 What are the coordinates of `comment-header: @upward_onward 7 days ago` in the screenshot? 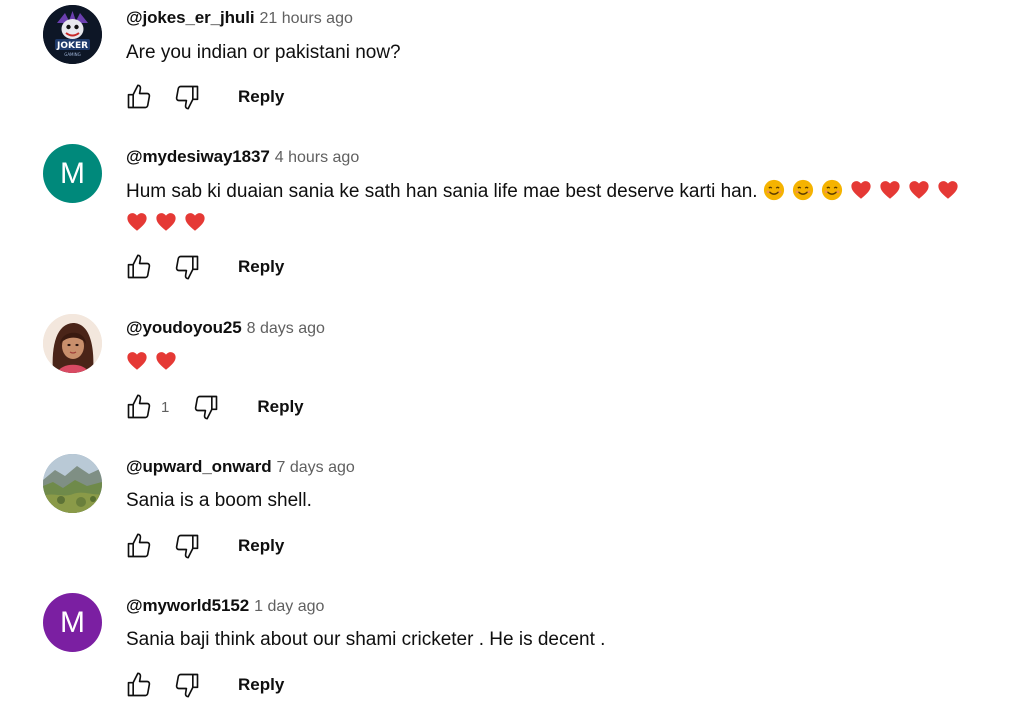 It's located at (240, 467).